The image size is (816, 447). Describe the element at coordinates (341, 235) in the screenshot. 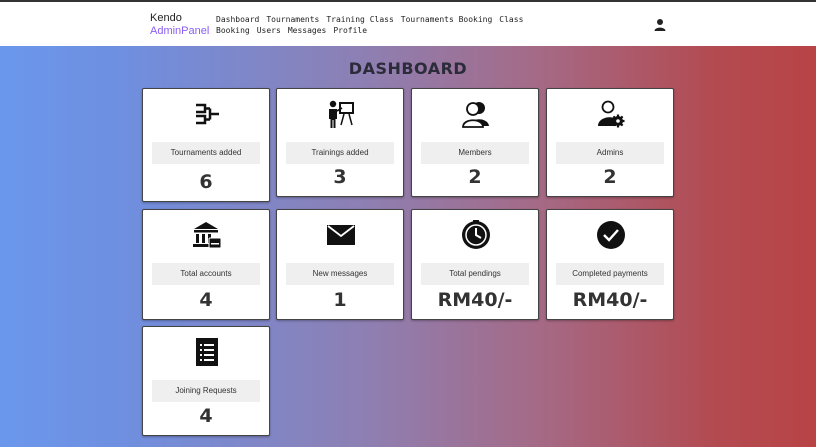

I see `envelope-icon` at that location.